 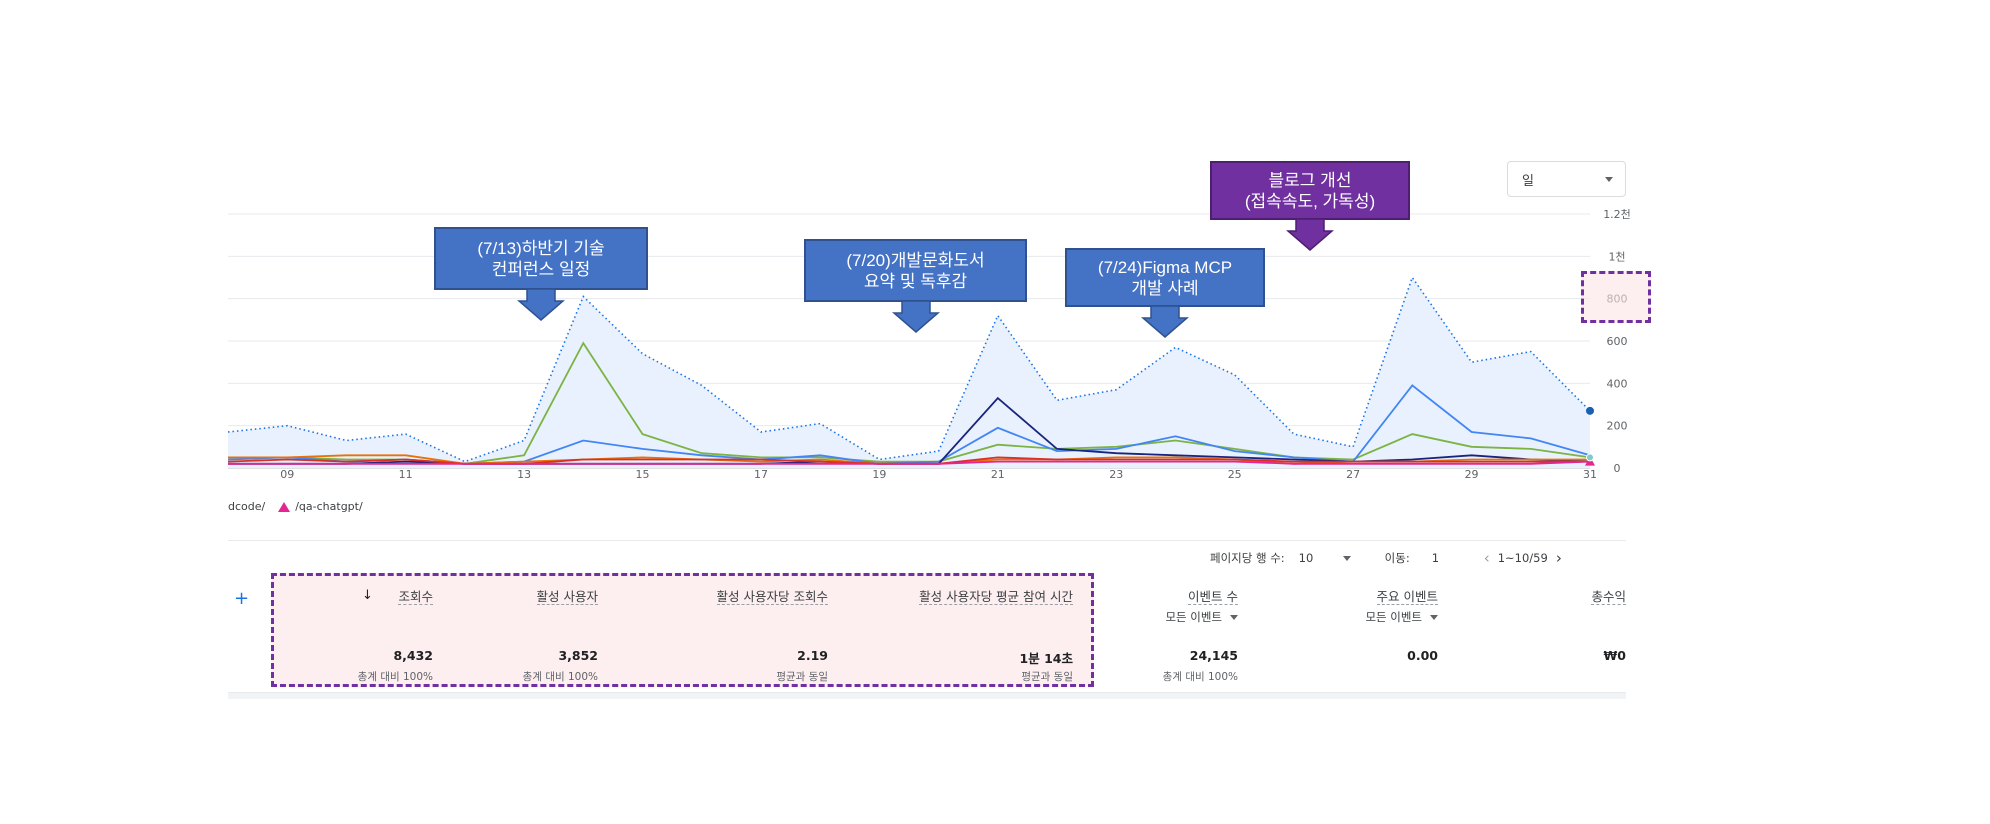 I want to click on legend-item-qa-chatgpt: /qa-chatgpt/, so click(x=328, y=506).